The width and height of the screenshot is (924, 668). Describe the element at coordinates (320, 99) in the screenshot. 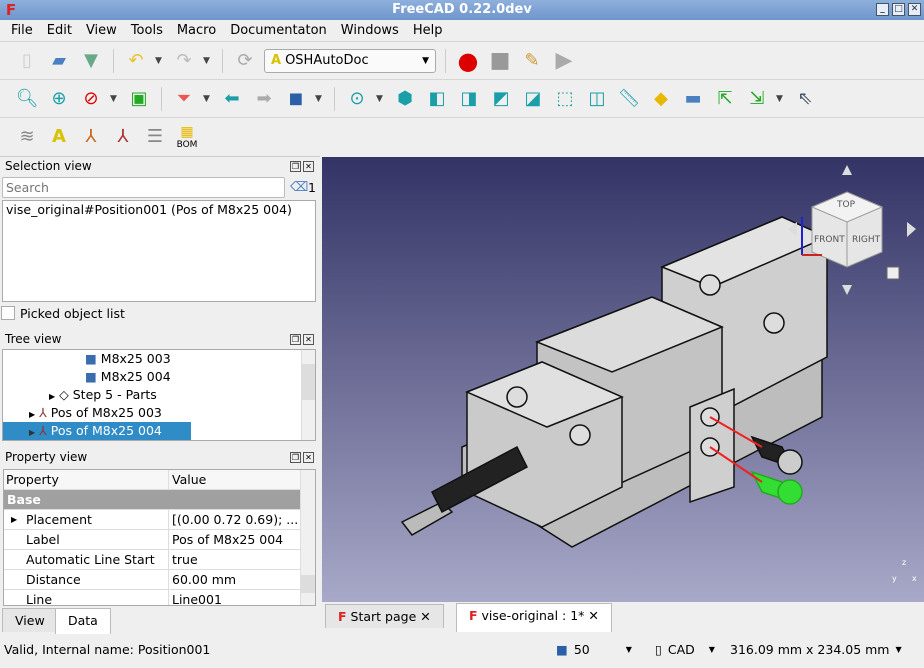

I see `link-dropdown: ▼` at that location.